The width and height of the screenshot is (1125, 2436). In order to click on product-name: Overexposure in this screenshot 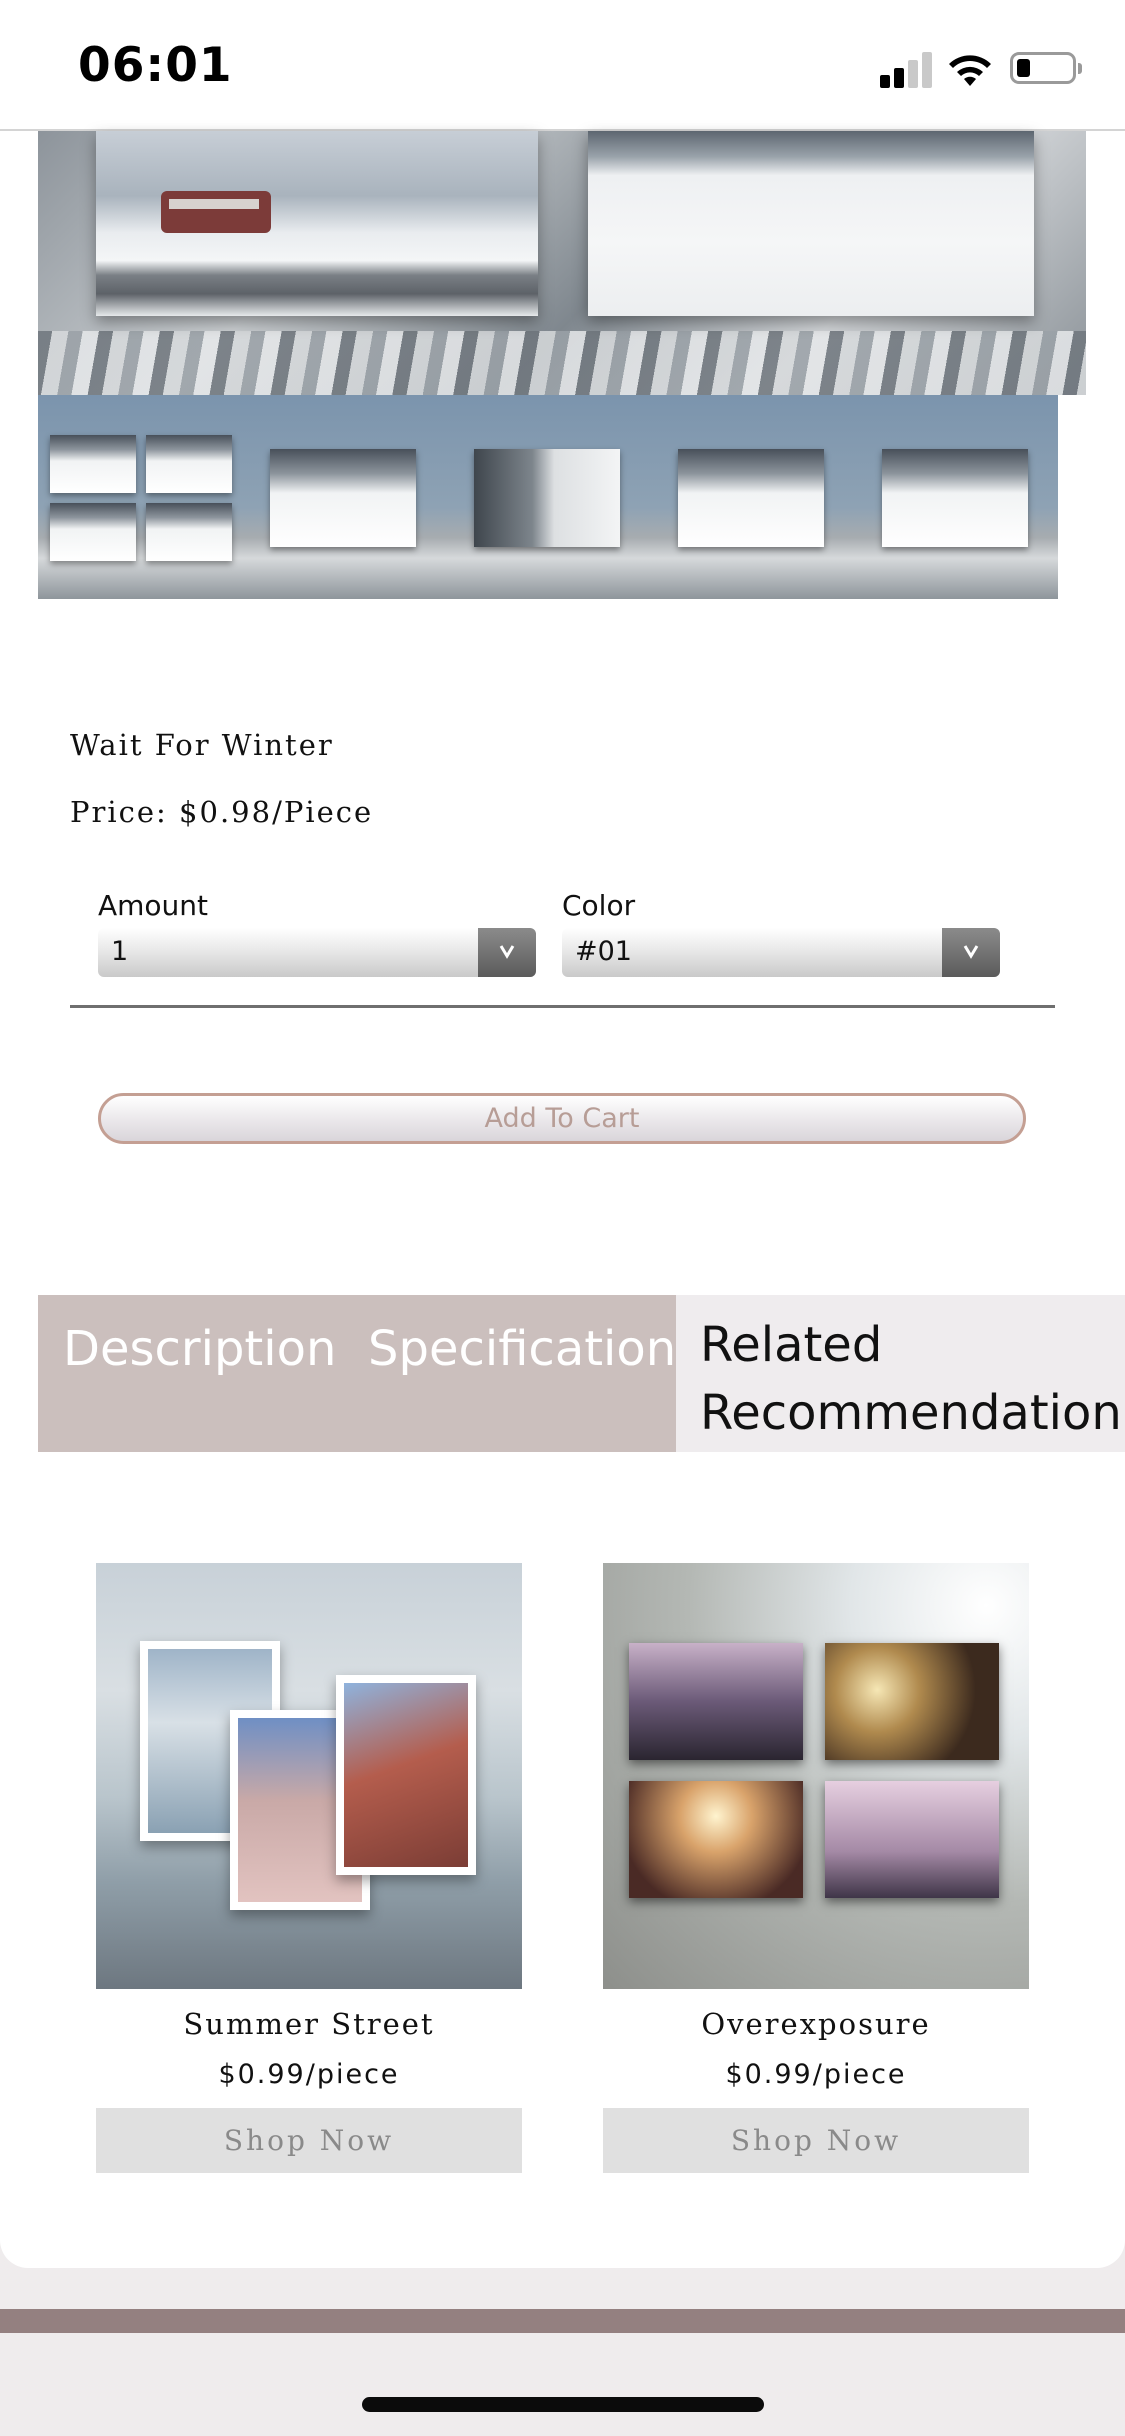, I will do `click(816, 2024)`.